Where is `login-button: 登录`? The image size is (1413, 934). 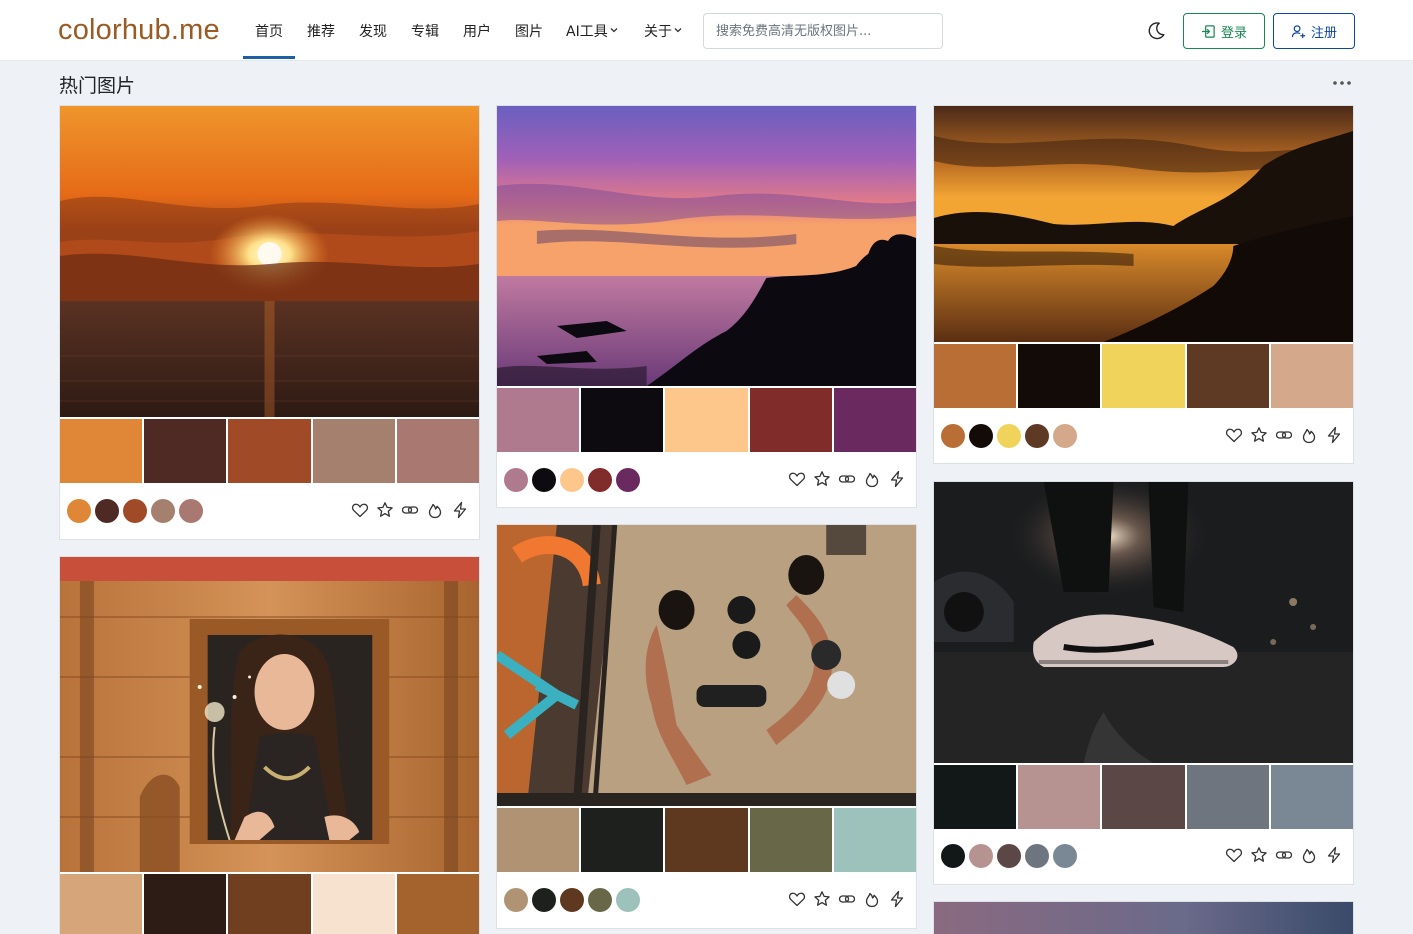
login-button: 登录 is located at coordinates (1224, 31).